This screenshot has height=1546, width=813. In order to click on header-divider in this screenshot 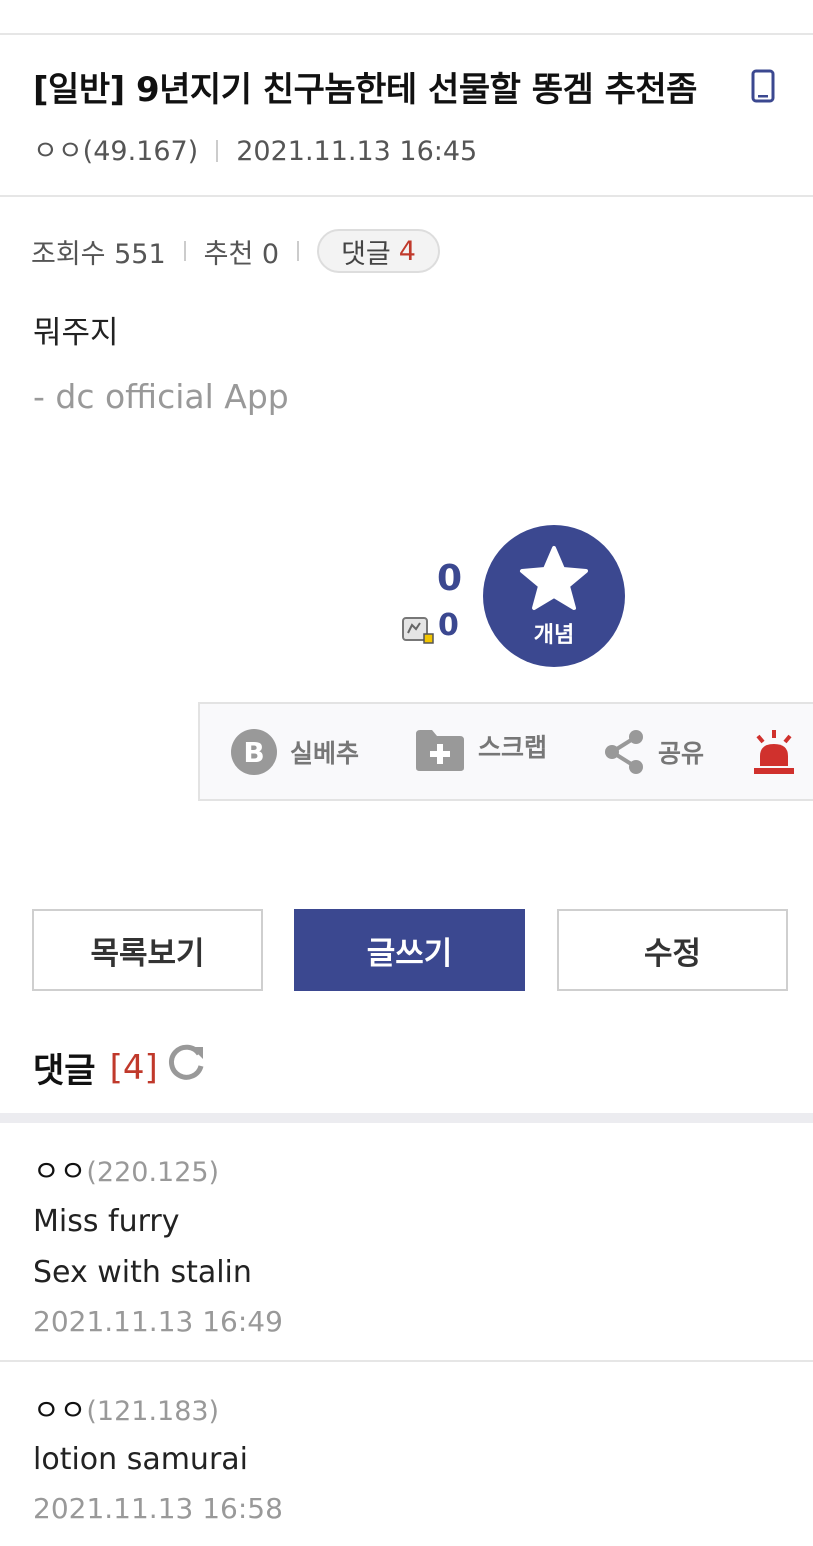, I will do `click(406, 196)`.